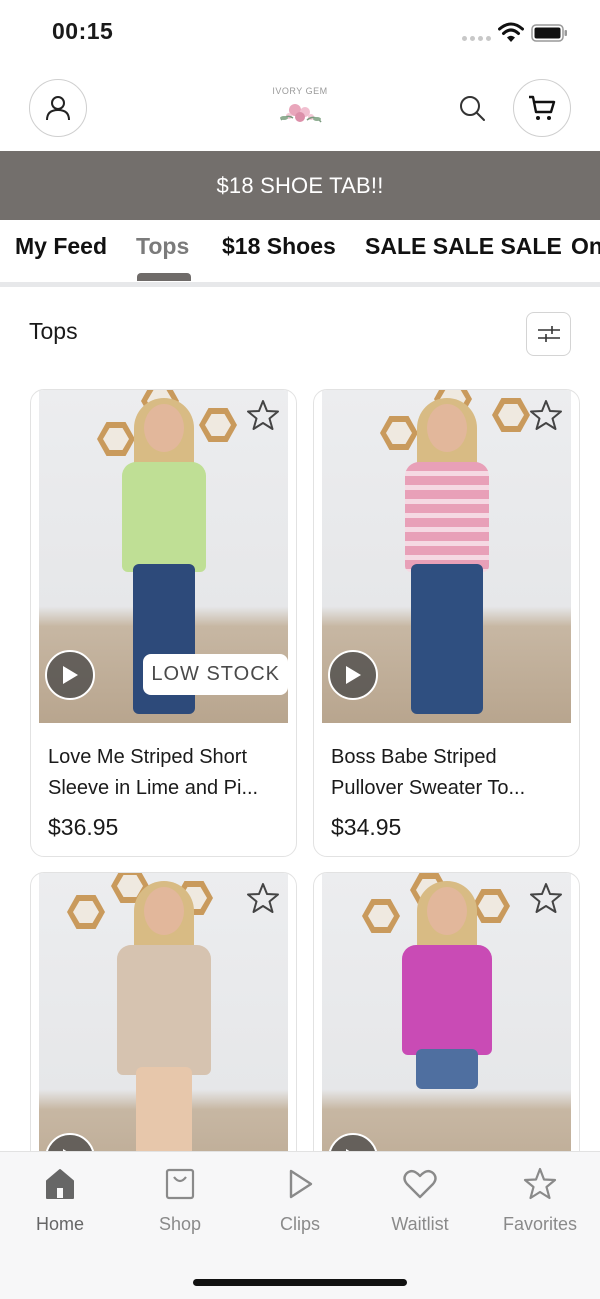 This screenshot has height=1299, width=600. I want to click on nav-shop: Shop, so click(180, 1200).